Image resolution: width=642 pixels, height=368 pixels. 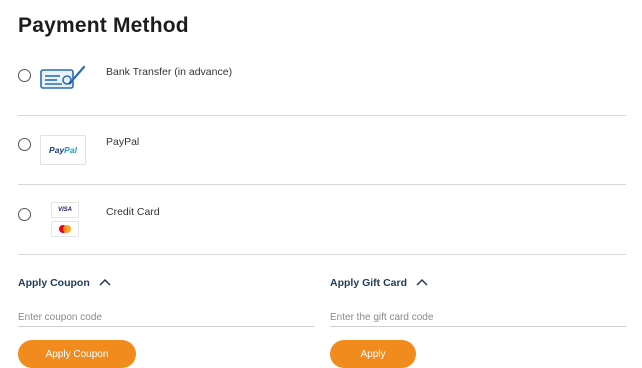 I want to click on paypal-logo-pal: Pal, so click(x=70, y=150).